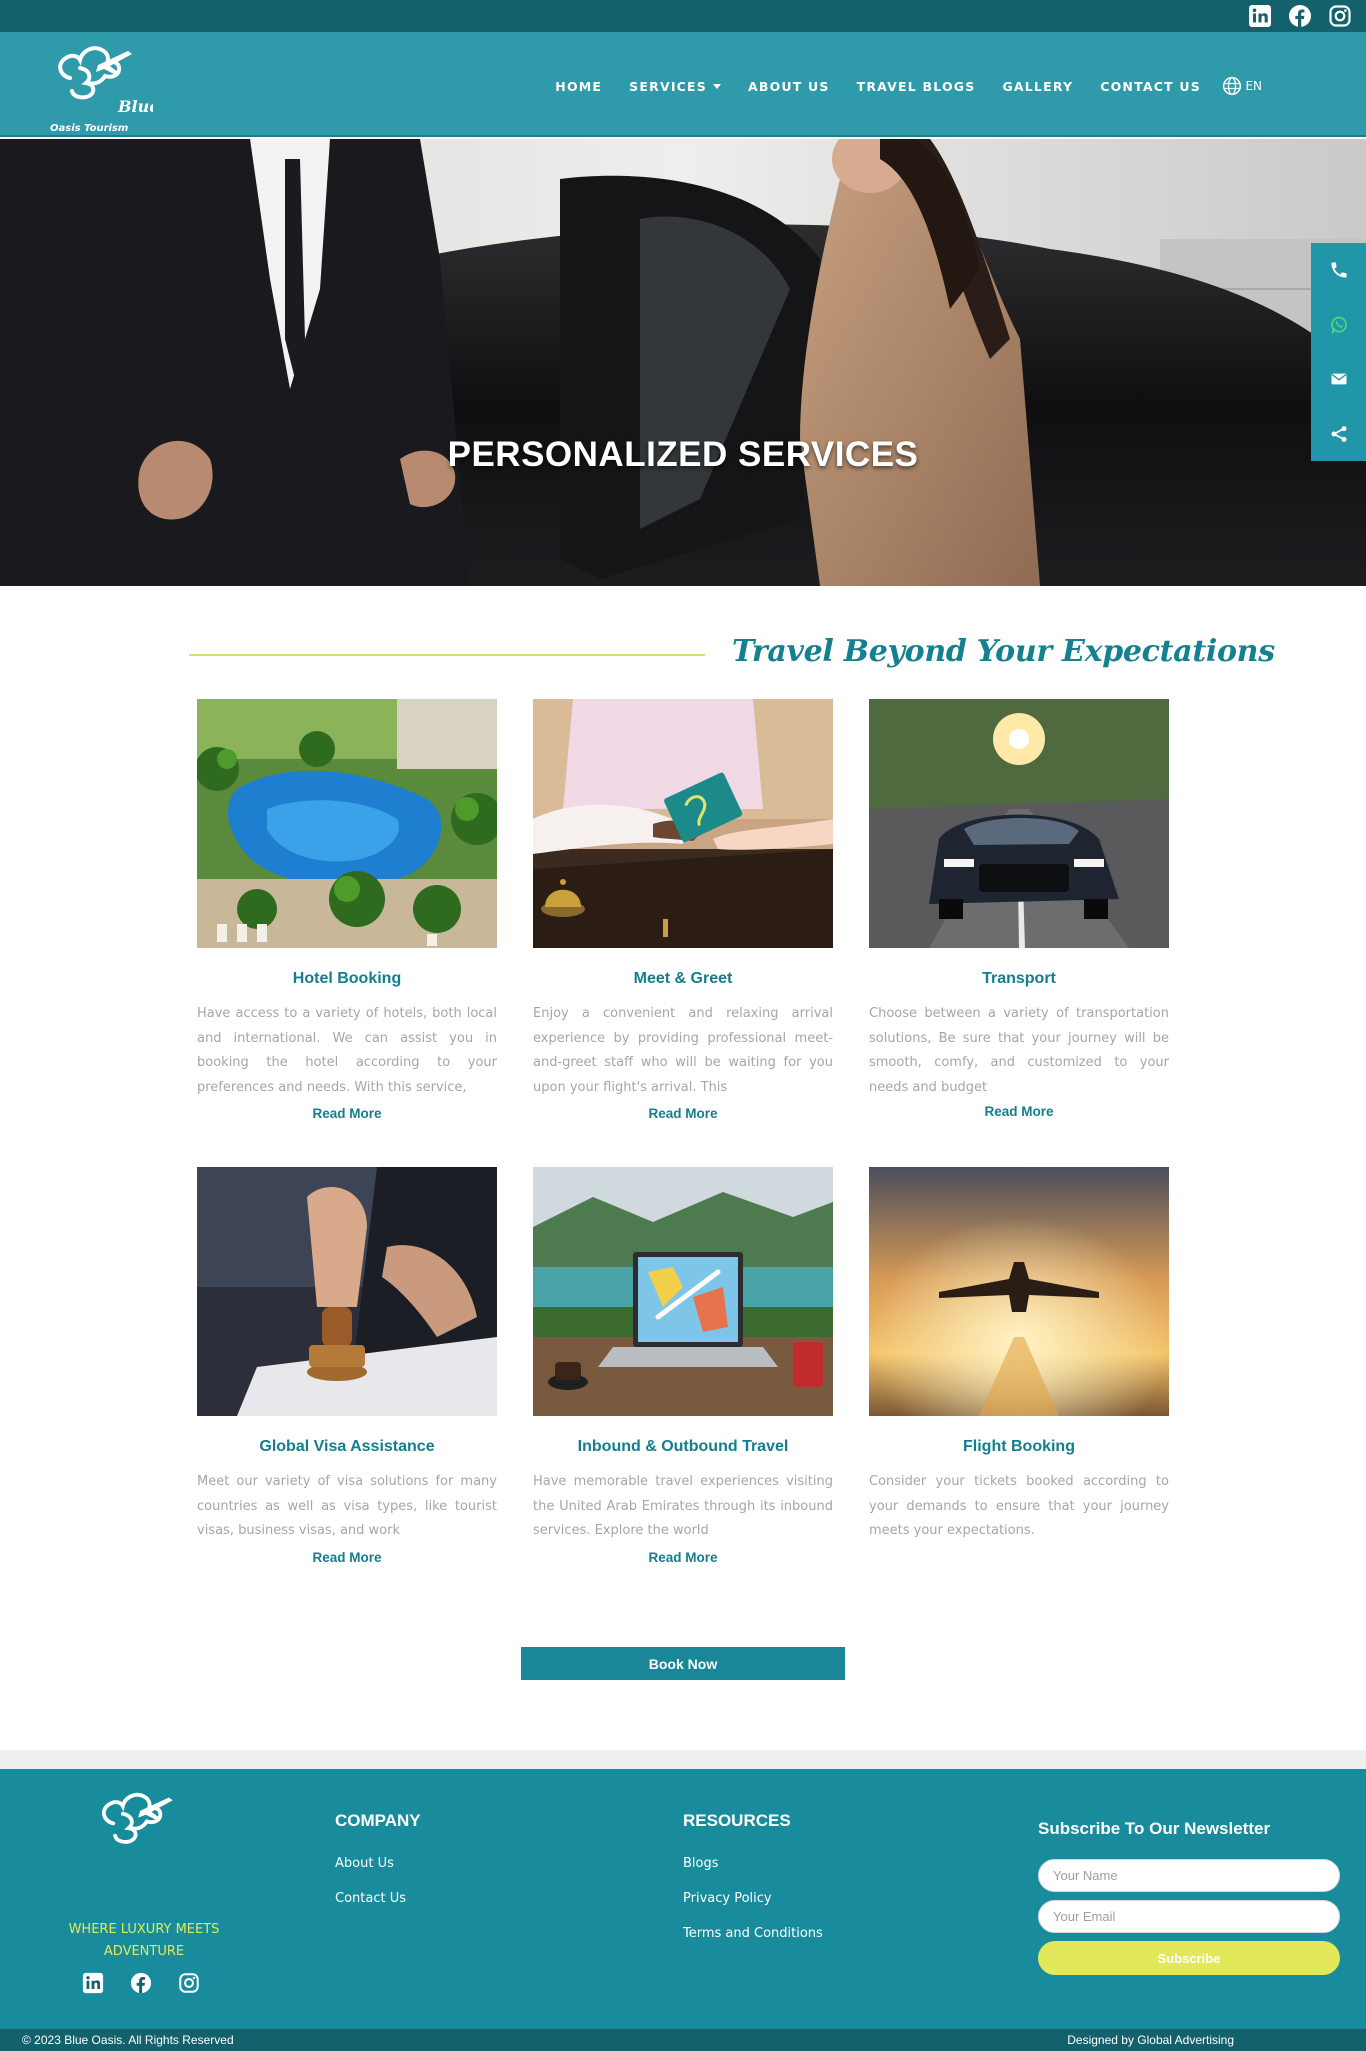 Image resolution: width=1366 pixels, height=2051 pixels. I want to click on hotel-pool-illustration, so click(347, 823).